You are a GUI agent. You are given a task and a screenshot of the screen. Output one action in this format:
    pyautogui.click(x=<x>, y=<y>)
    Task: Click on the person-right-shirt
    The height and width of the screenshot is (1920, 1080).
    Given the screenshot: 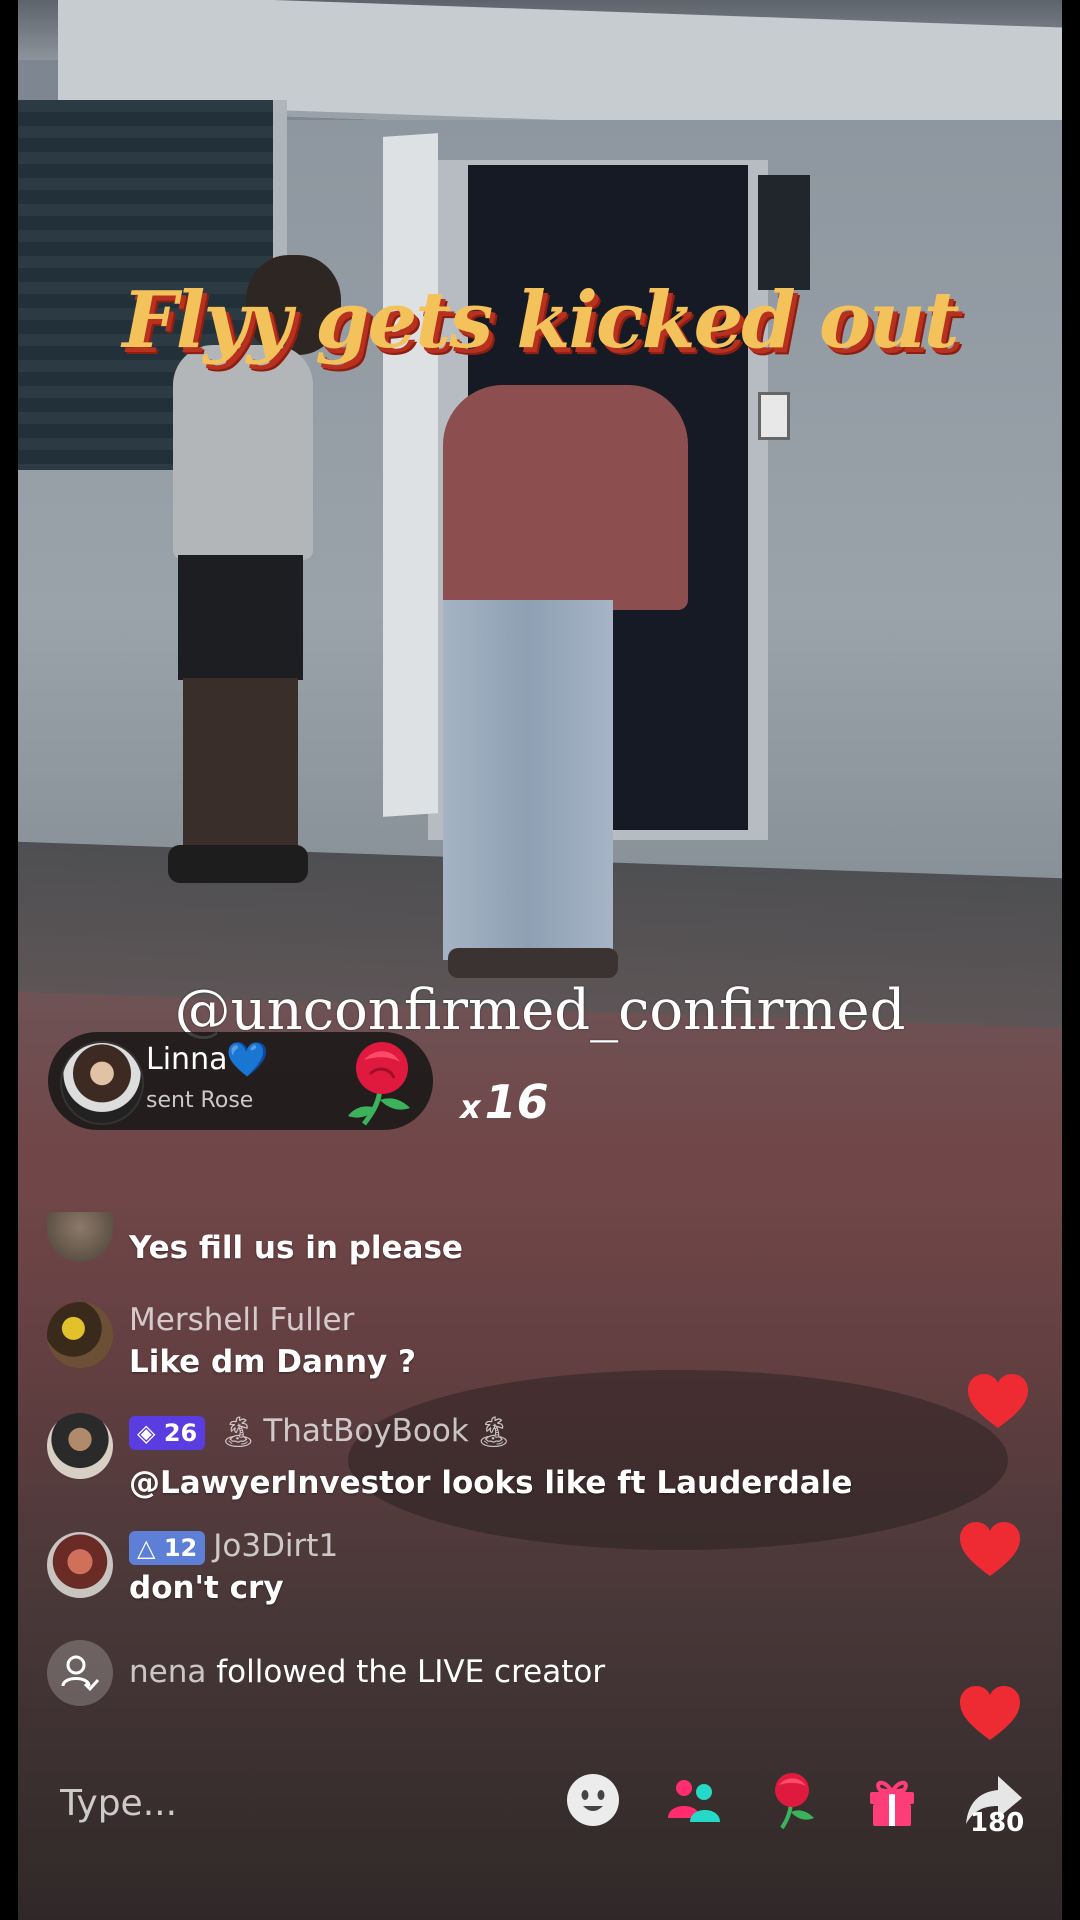 What is the action you would take?
    pyautogui.click(x=565, y=497)
    